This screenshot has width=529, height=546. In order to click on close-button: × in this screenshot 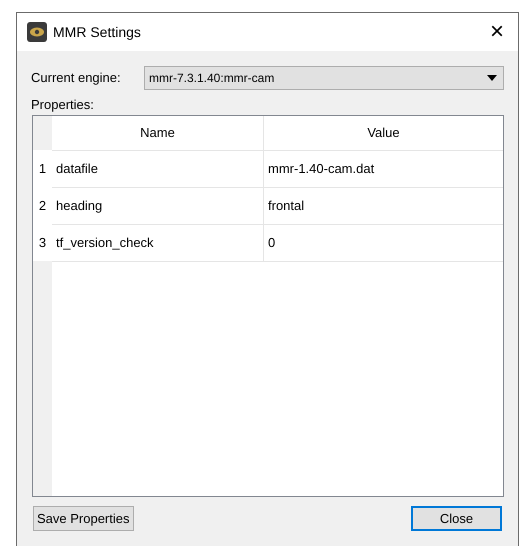, I will do `click(497, 32)`.